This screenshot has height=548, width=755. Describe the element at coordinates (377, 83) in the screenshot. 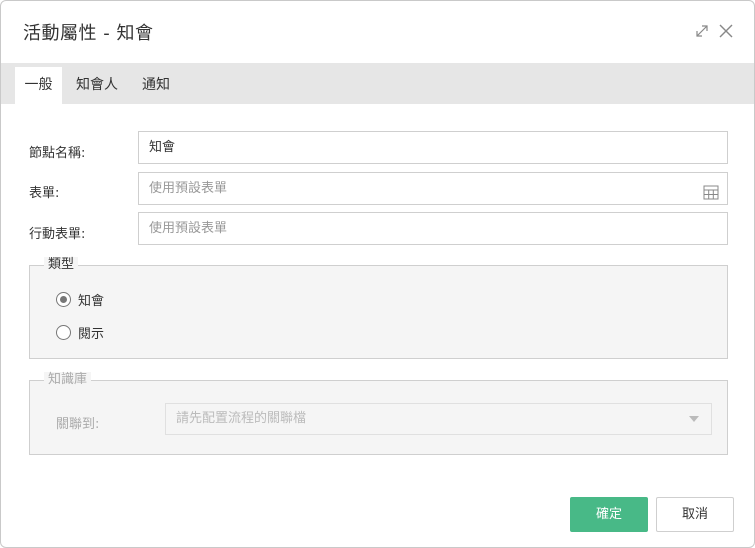

I see `tab-bar: 一般 知會人 通知` at that location.